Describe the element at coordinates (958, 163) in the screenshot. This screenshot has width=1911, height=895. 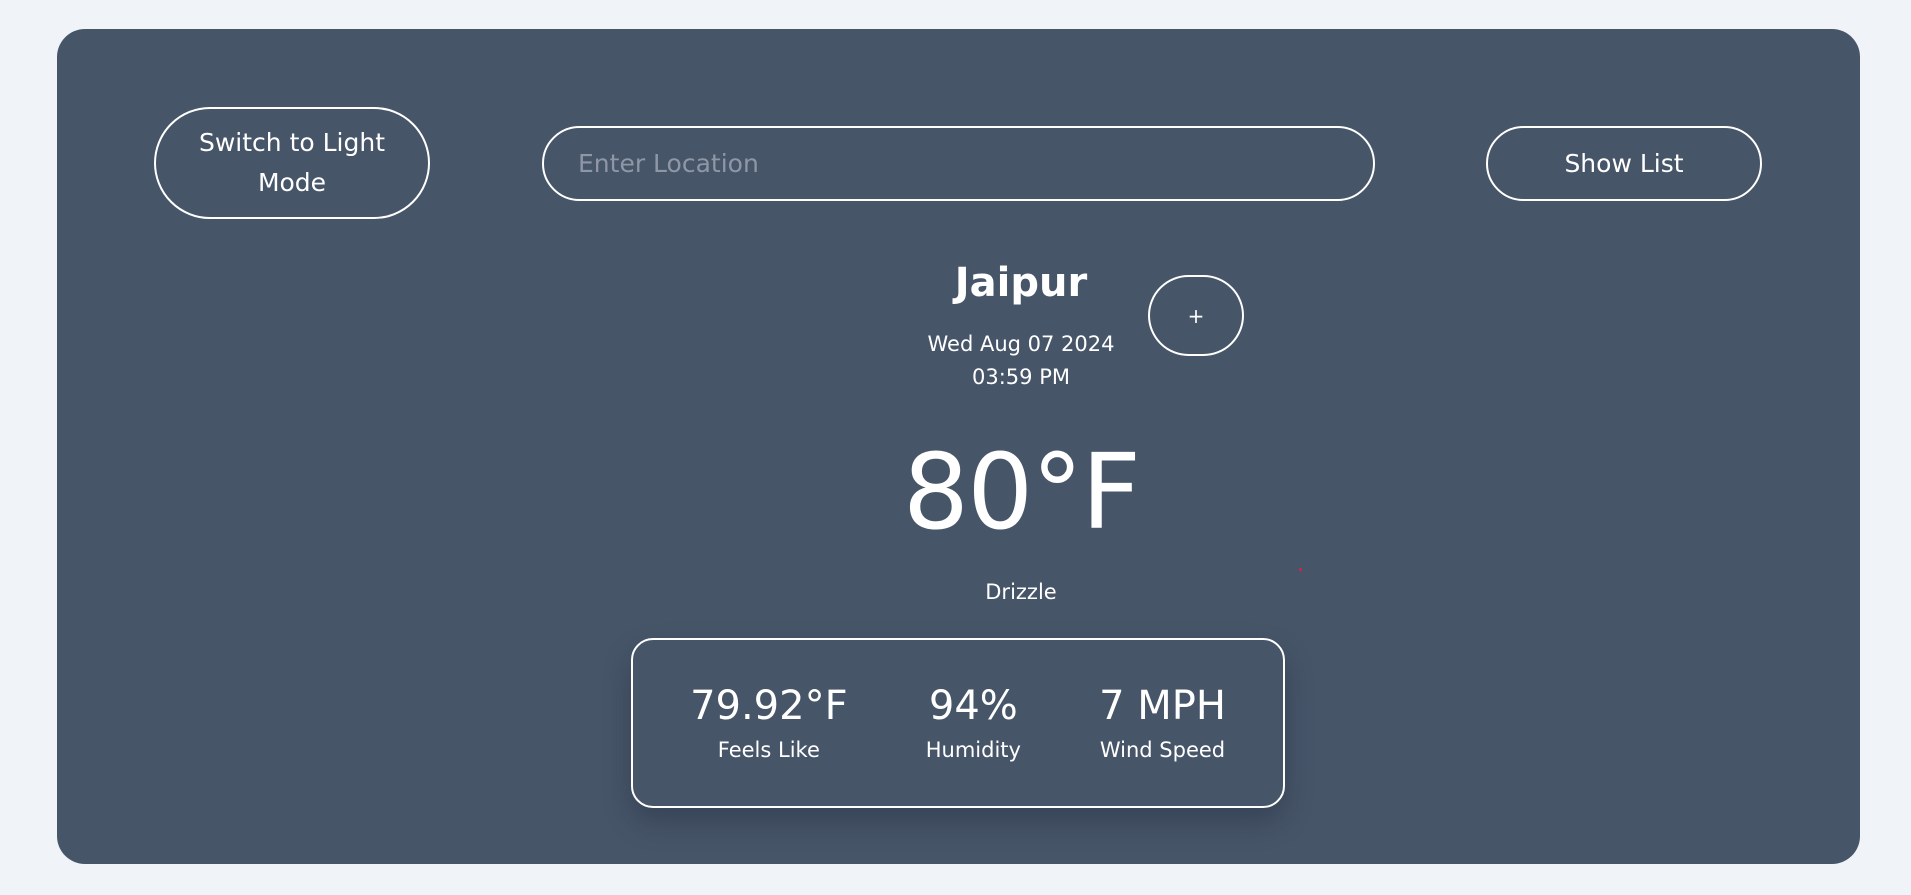
I see `location-search-input` at that location.